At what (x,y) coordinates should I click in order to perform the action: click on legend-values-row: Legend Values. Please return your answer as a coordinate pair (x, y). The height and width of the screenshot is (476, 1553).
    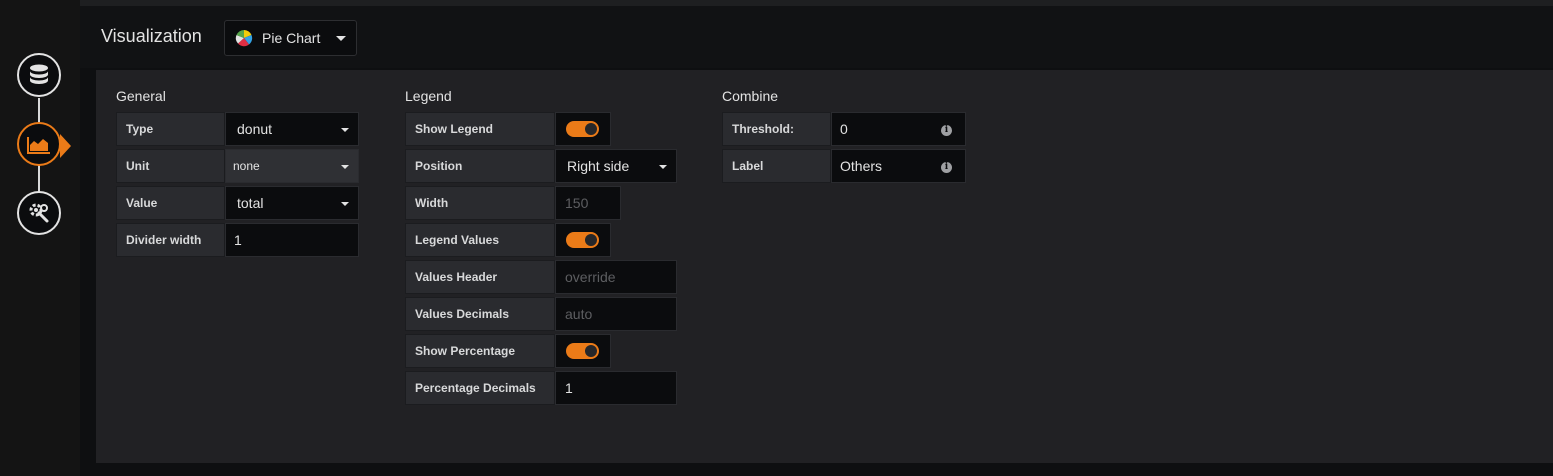
    Looking at the image, I should click on (541, 240).